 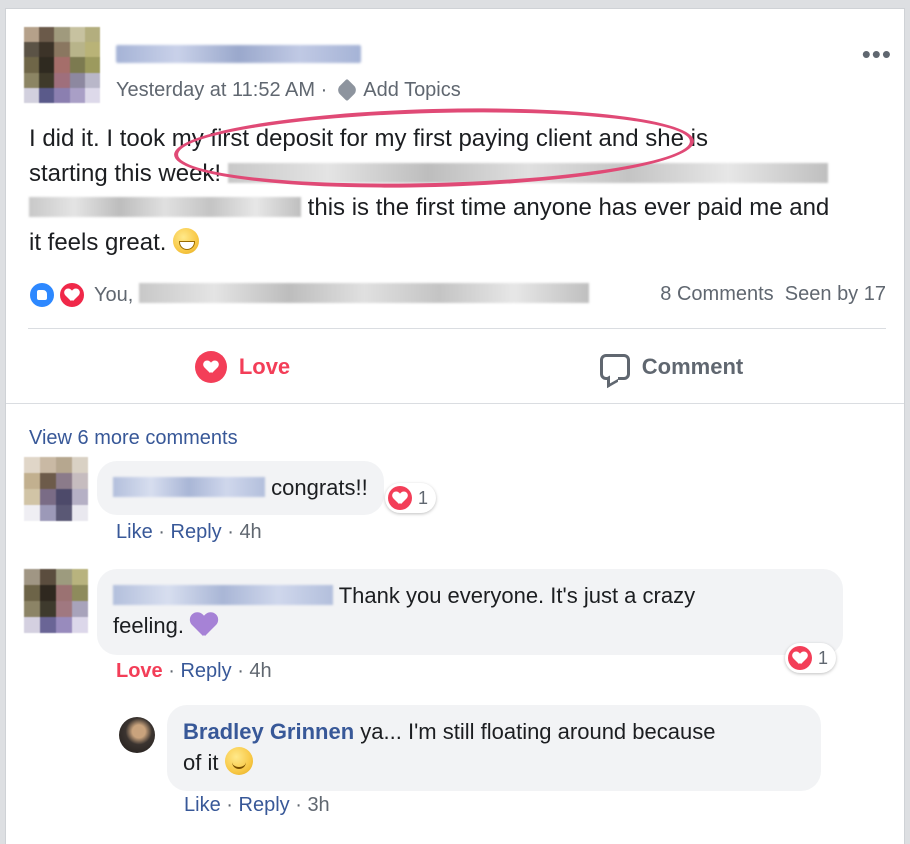 I want to click on author-avatar, so click(x=62, y=65).